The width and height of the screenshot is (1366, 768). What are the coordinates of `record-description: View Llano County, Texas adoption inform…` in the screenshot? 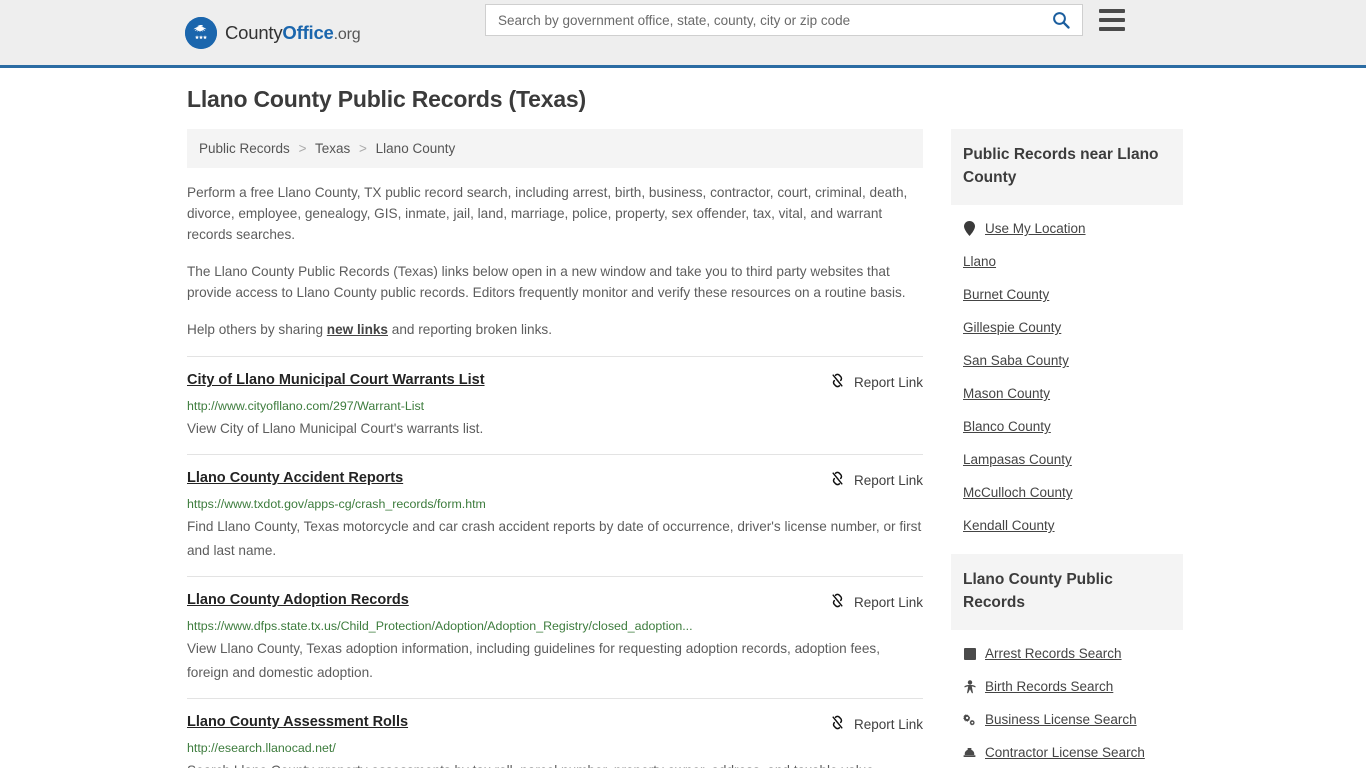 It's located at (533, 660).